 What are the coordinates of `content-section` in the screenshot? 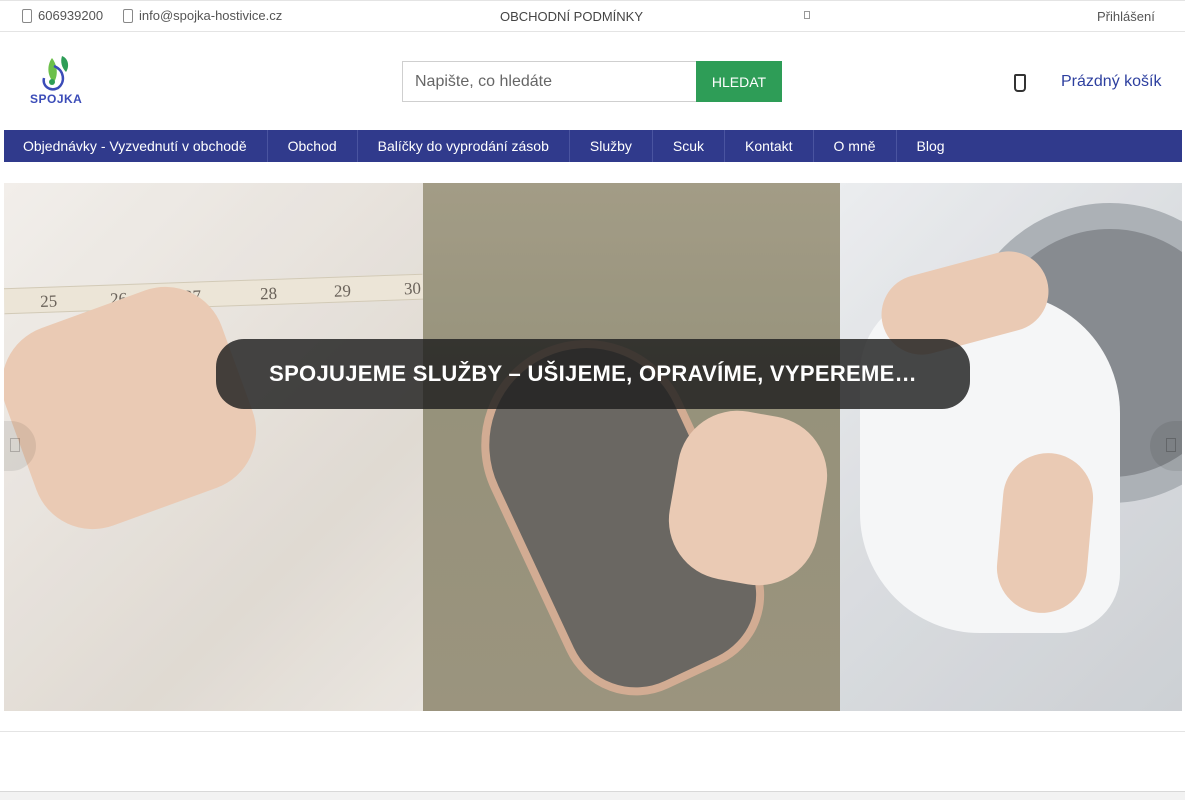 It's located at (592, 761).